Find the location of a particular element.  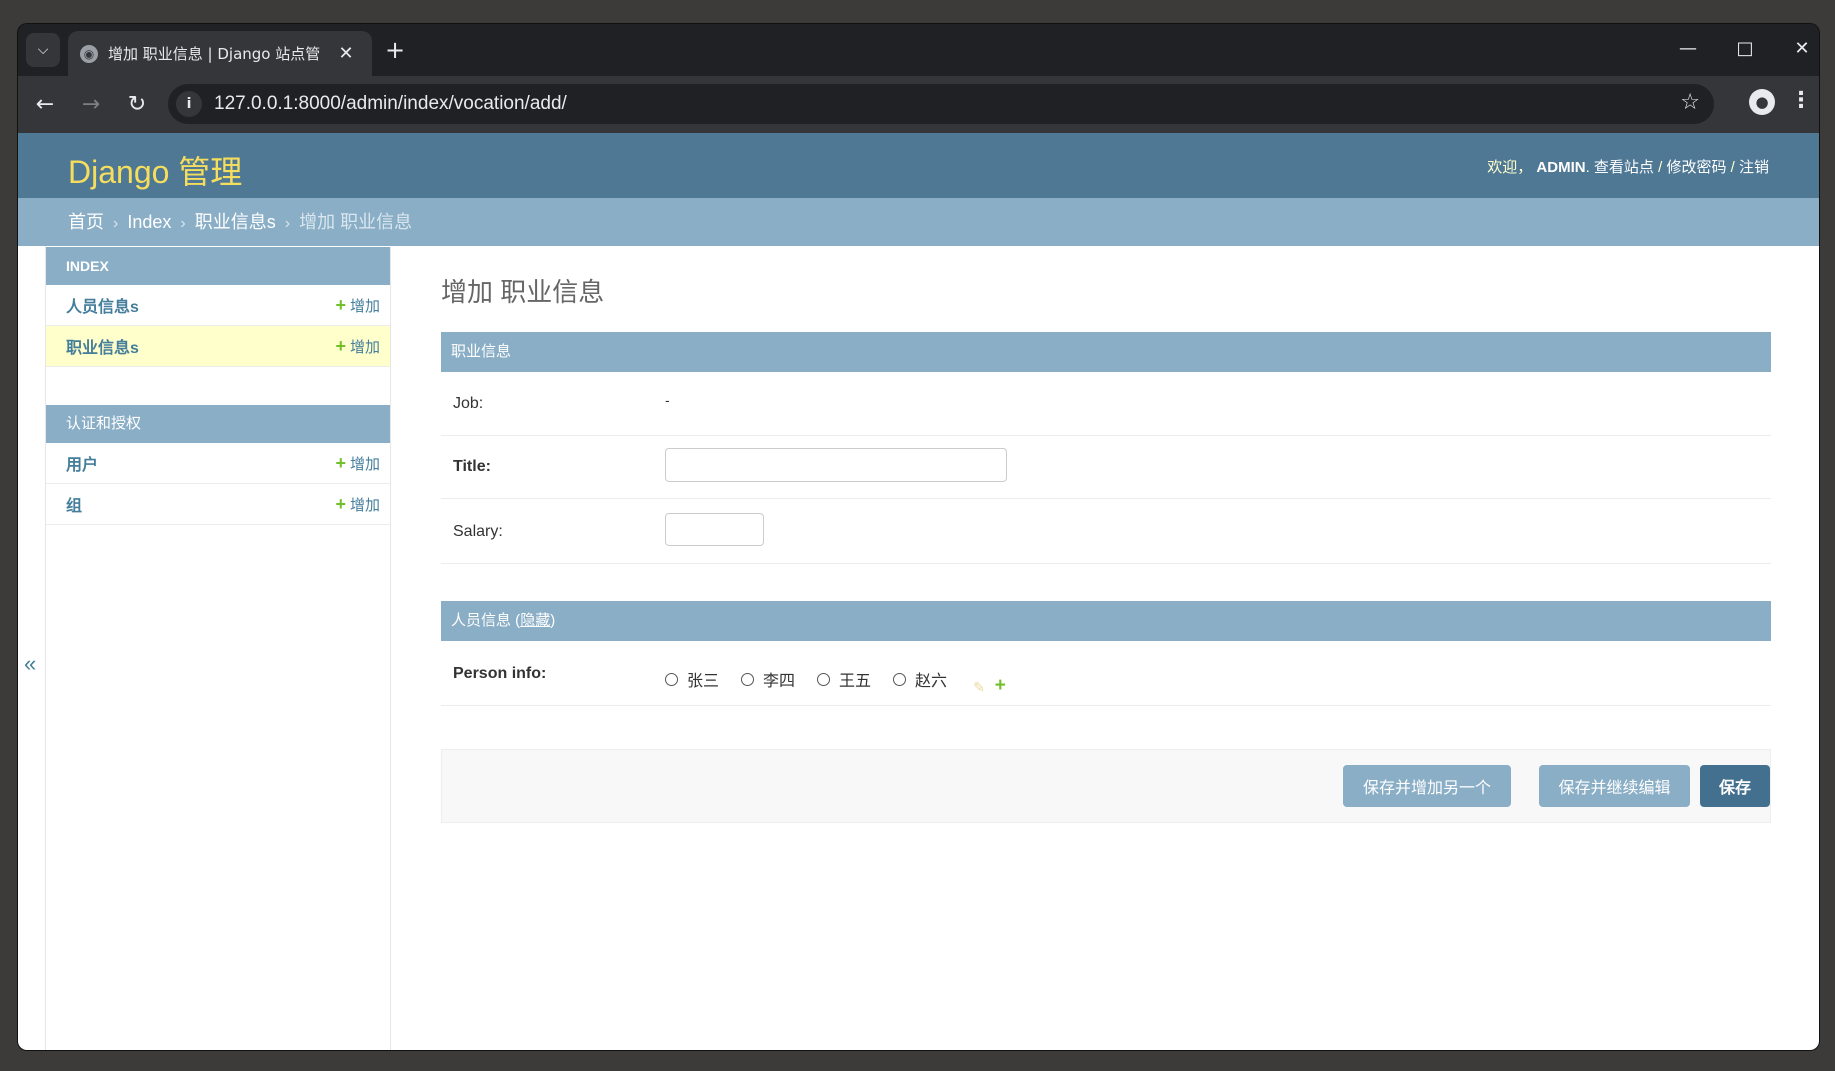

breadcrumb-current: 增加 职业信息 is located at coordinates (356, 222).